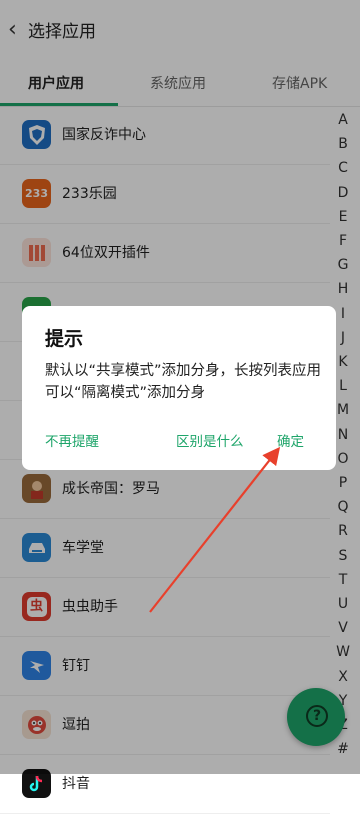 The image size is (360, 814). I want to click on dialog-title: 提示, so click(64, 339).